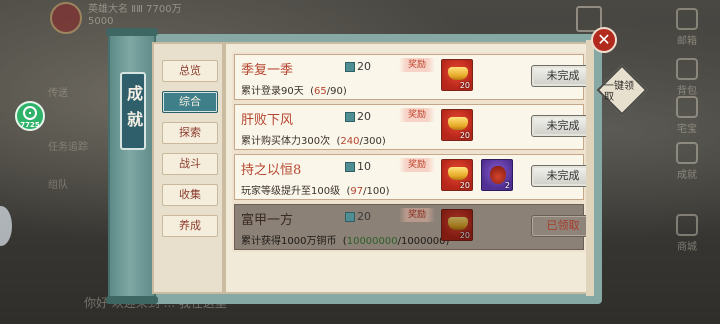 This screenshot has width=720, height=324. I want to click on bg-player-info: 英雄大名 ⅡⅢ 7700万5000, so click(135, 15).